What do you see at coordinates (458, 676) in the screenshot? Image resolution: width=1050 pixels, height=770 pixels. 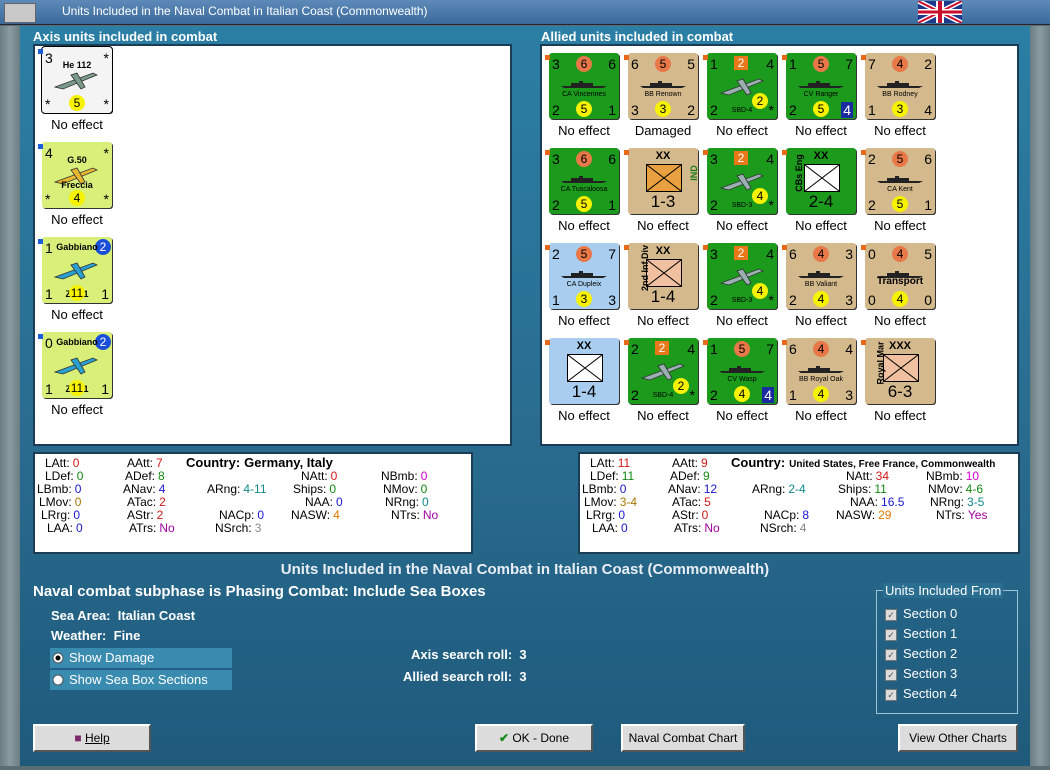 I see `allied-roll-label: Allied search roll:` at bounding box center [458, 676].